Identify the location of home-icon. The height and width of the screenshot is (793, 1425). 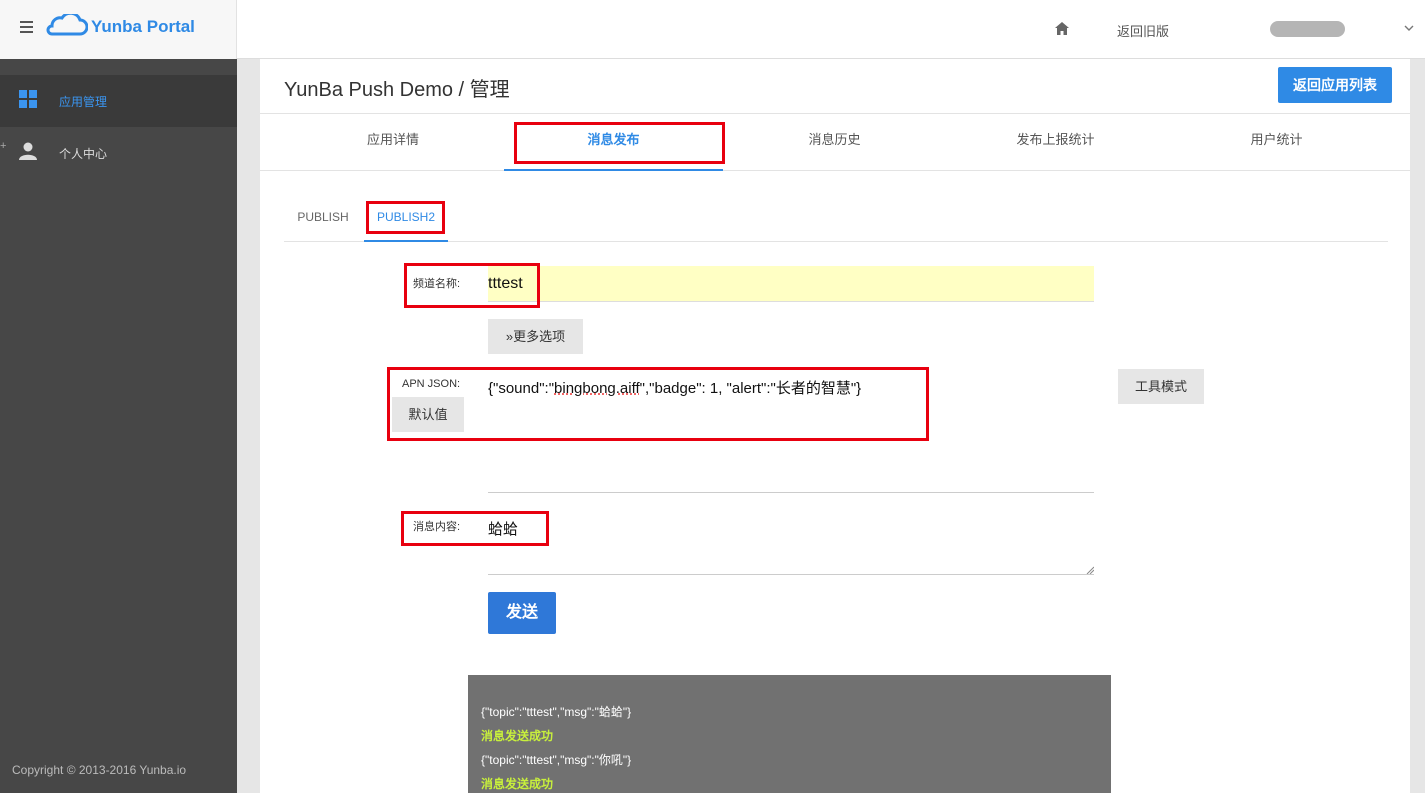
(1062, 28).